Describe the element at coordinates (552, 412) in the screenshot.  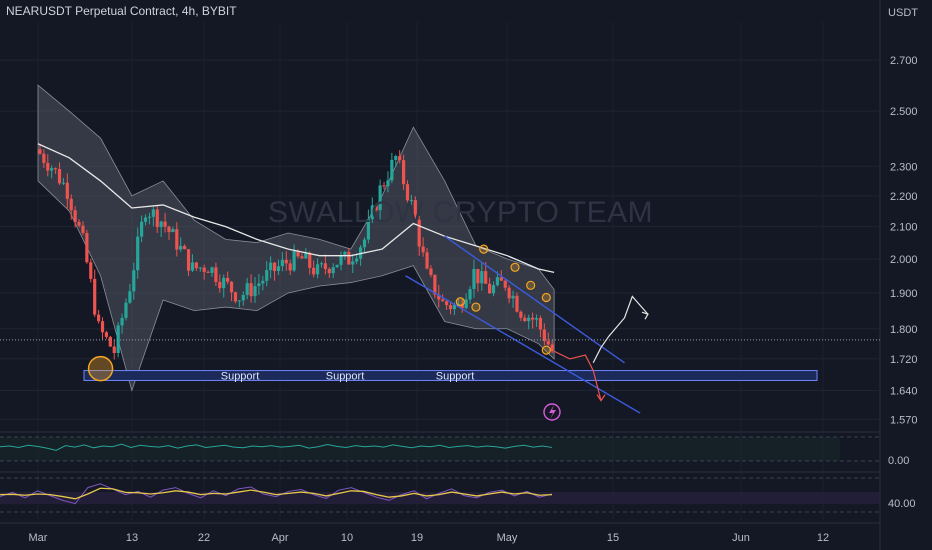
I see `lightning-bolt` at that location.